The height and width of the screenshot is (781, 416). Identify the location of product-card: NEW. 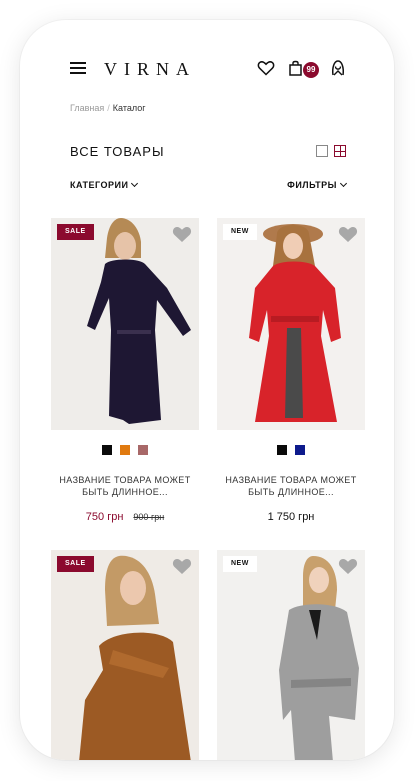
(291, 655).